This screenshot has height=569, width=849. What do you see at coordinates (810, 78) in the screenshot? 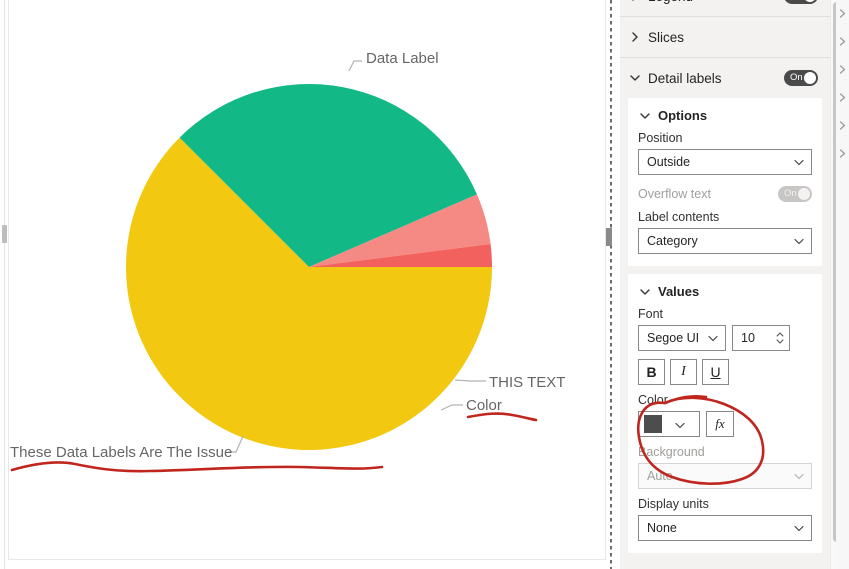
I see `detail-labels-toggle-knob` at bounding box center [810, 78].